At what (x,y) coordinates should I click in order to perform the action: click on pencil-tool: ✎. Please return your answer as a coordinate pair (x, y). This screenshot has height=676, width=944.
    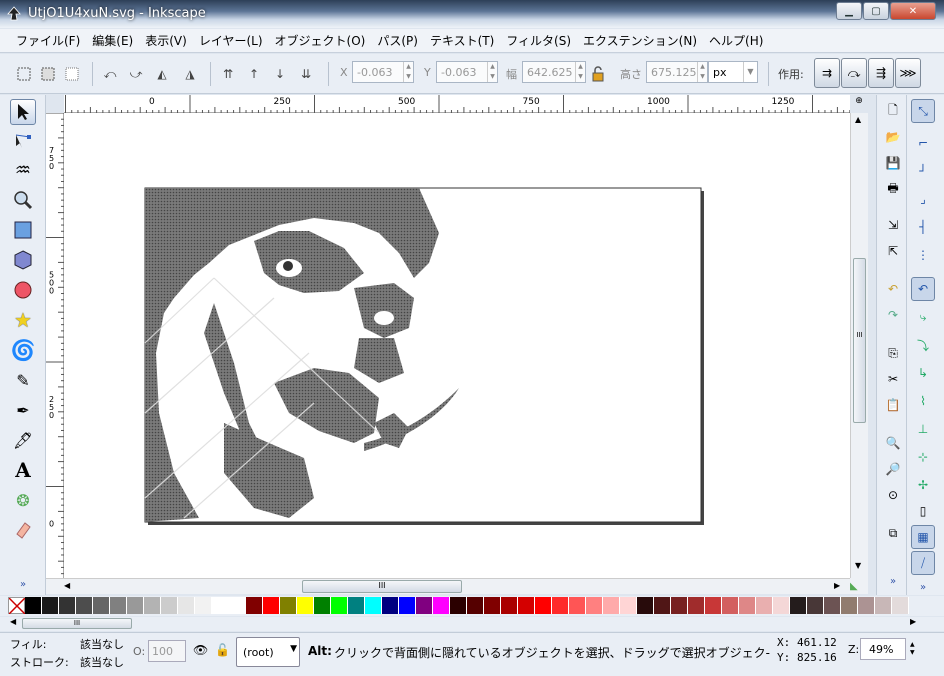
    Looking at the image, I should click on (23, 380).